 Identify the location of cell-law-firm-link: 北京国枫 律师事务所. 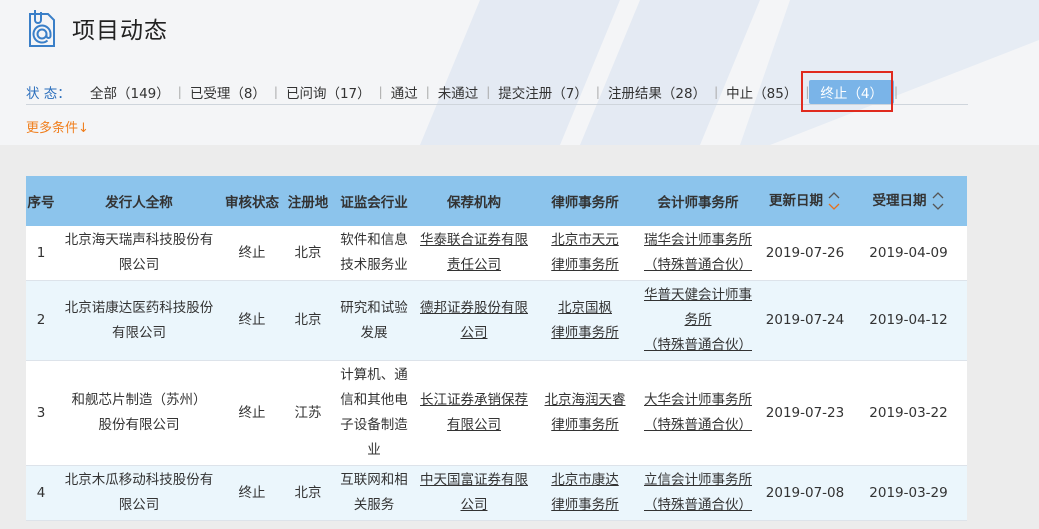
(585, 320).